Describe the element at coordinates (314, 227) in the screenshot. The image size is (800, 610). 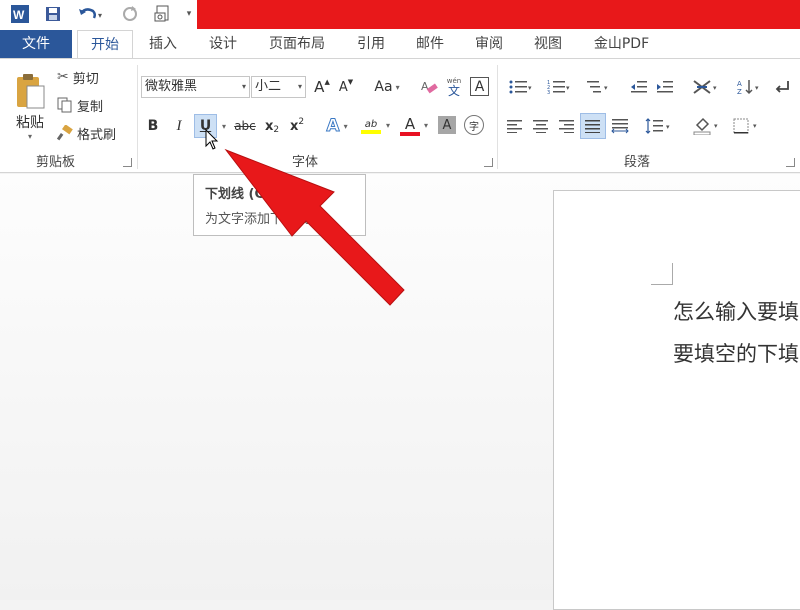
I see `annotation-arrow-icon` at that location.